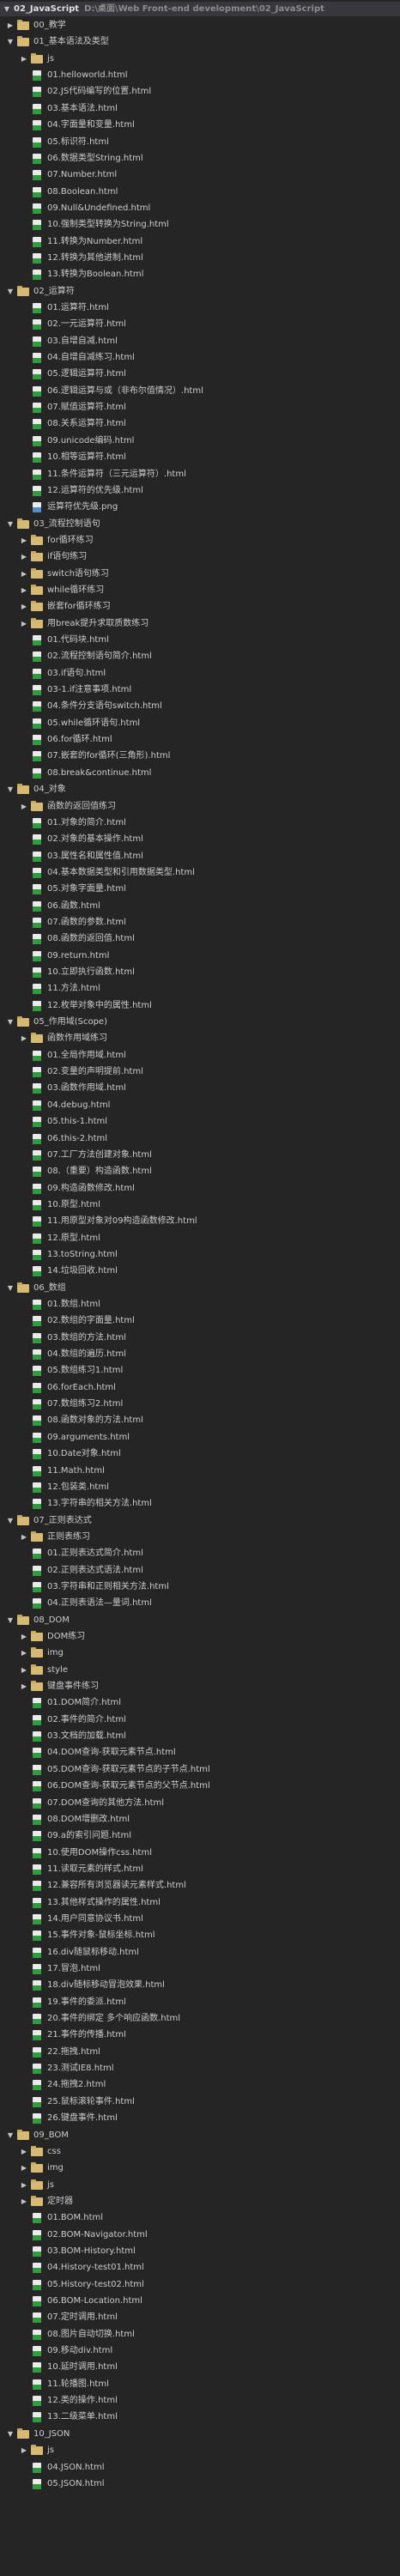  Describe the element at coordinates (200, 1853) in the screenshot. I see `tree-file-row: 10.使用DOM操作css.html` at that location.